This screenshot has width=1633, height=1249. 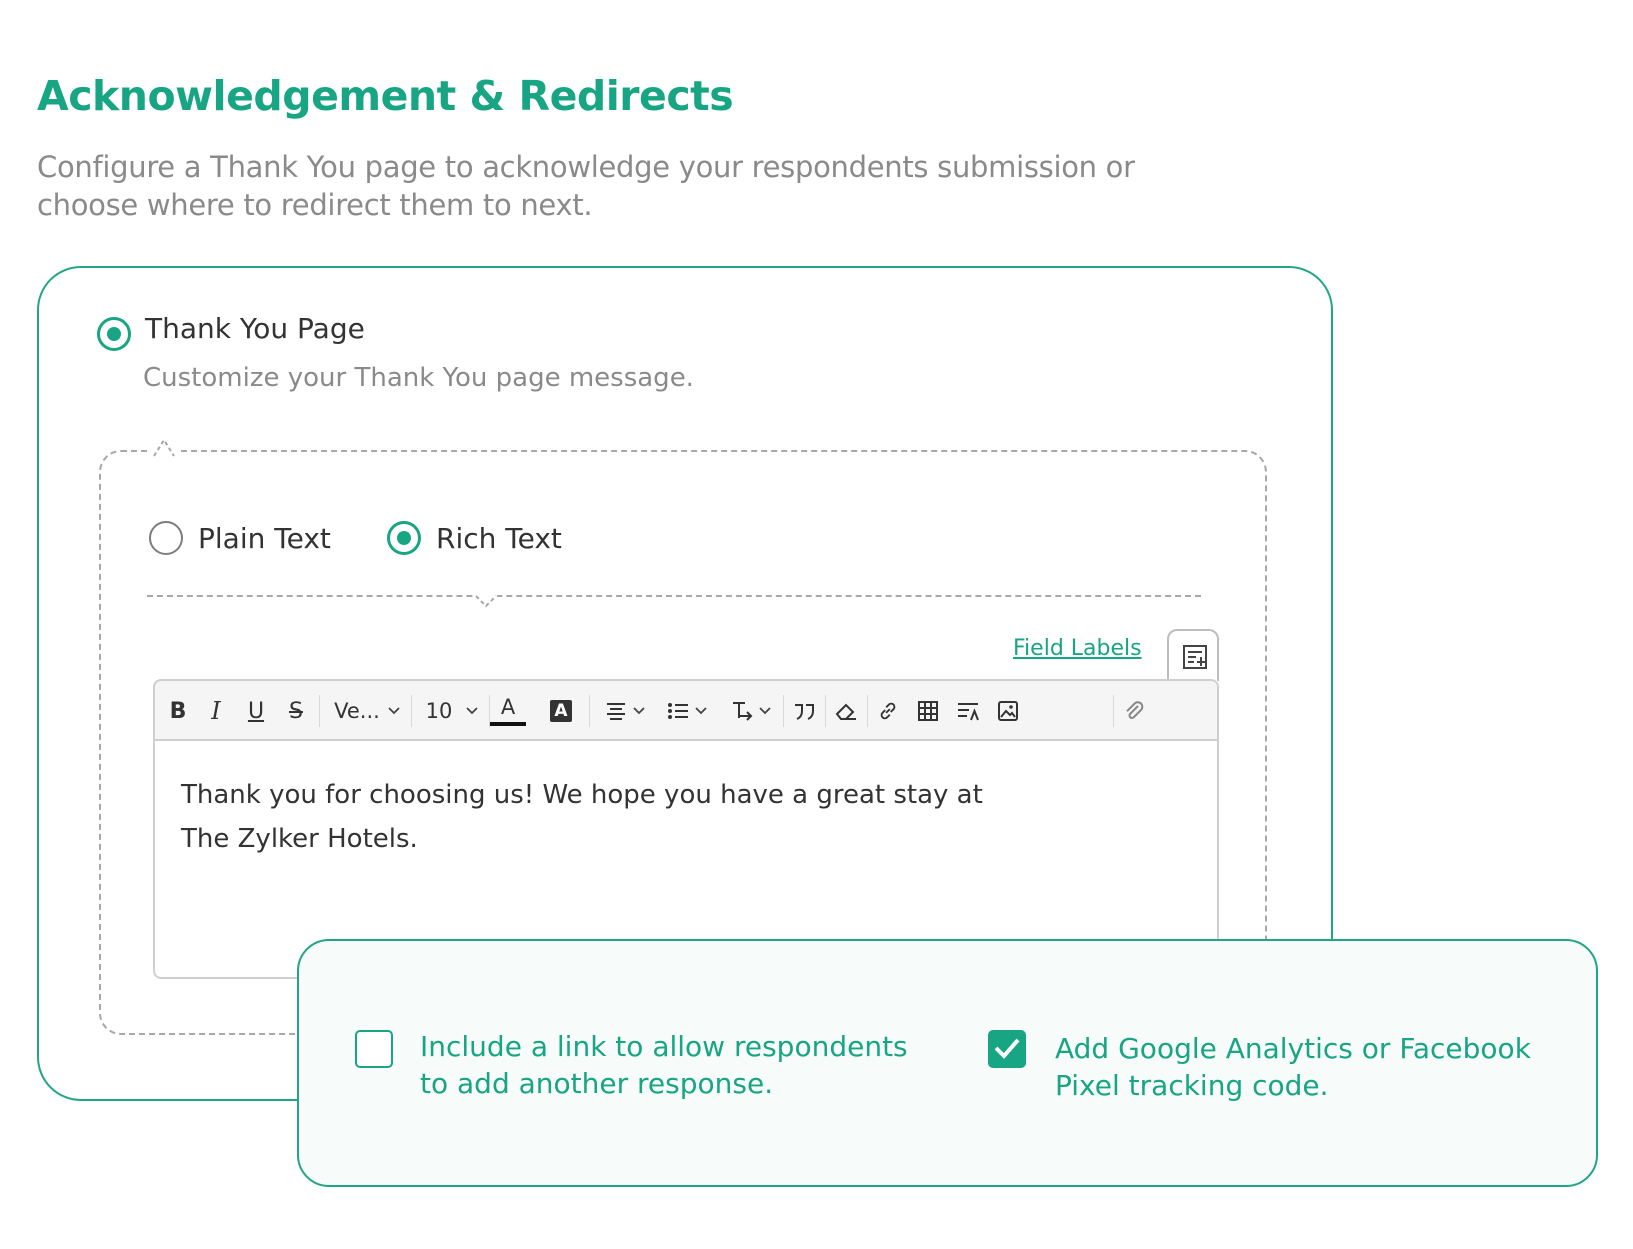 I want to click on attachment-button, so click(x=1134, y=711).